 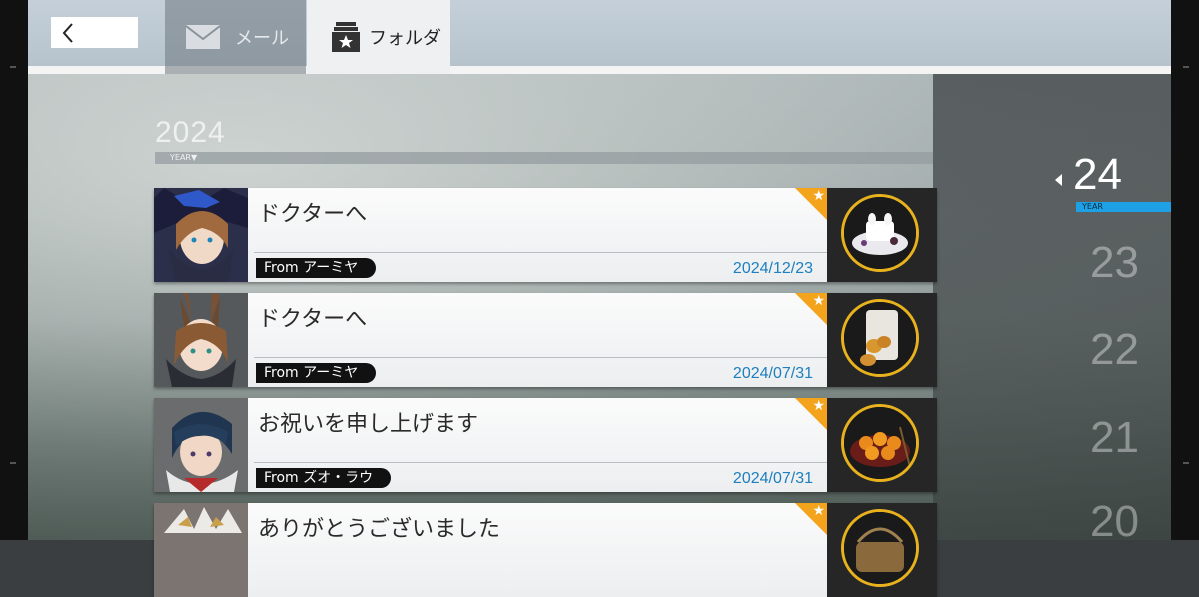 I want to click on mail-item: ドクターへ From アーミヤ 2024/12/23 ★, so click(x=545, y=235).